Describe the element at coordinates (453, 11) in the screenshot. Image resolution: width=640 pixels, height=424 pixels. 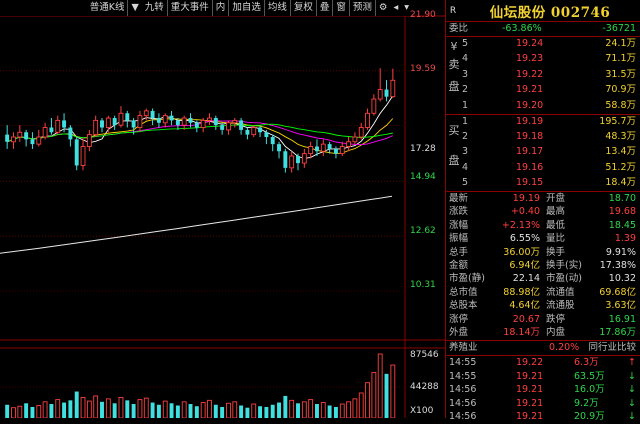
I see `r-badge: R` at that location.